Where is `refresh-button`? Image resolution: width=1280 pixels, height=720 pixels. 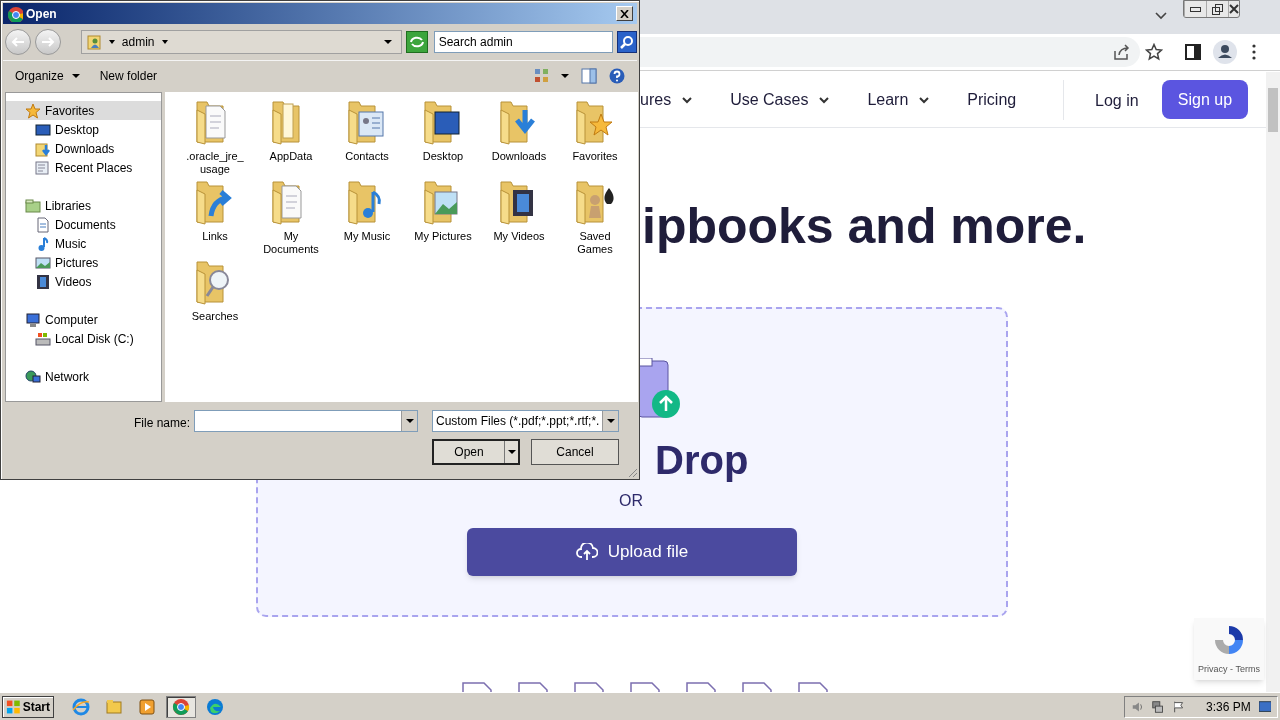 refresh-button is located at coordinates (416, 42).